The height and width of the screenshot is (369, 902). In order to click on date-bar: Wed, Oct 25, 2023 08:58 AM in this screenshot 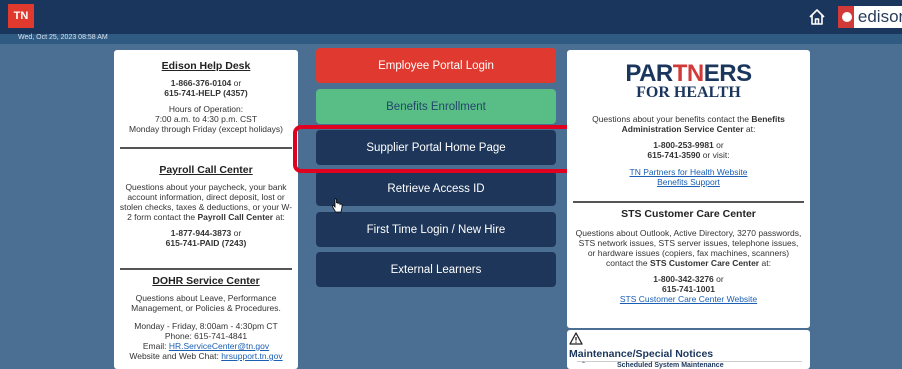, I will do `click(451, 39)`.